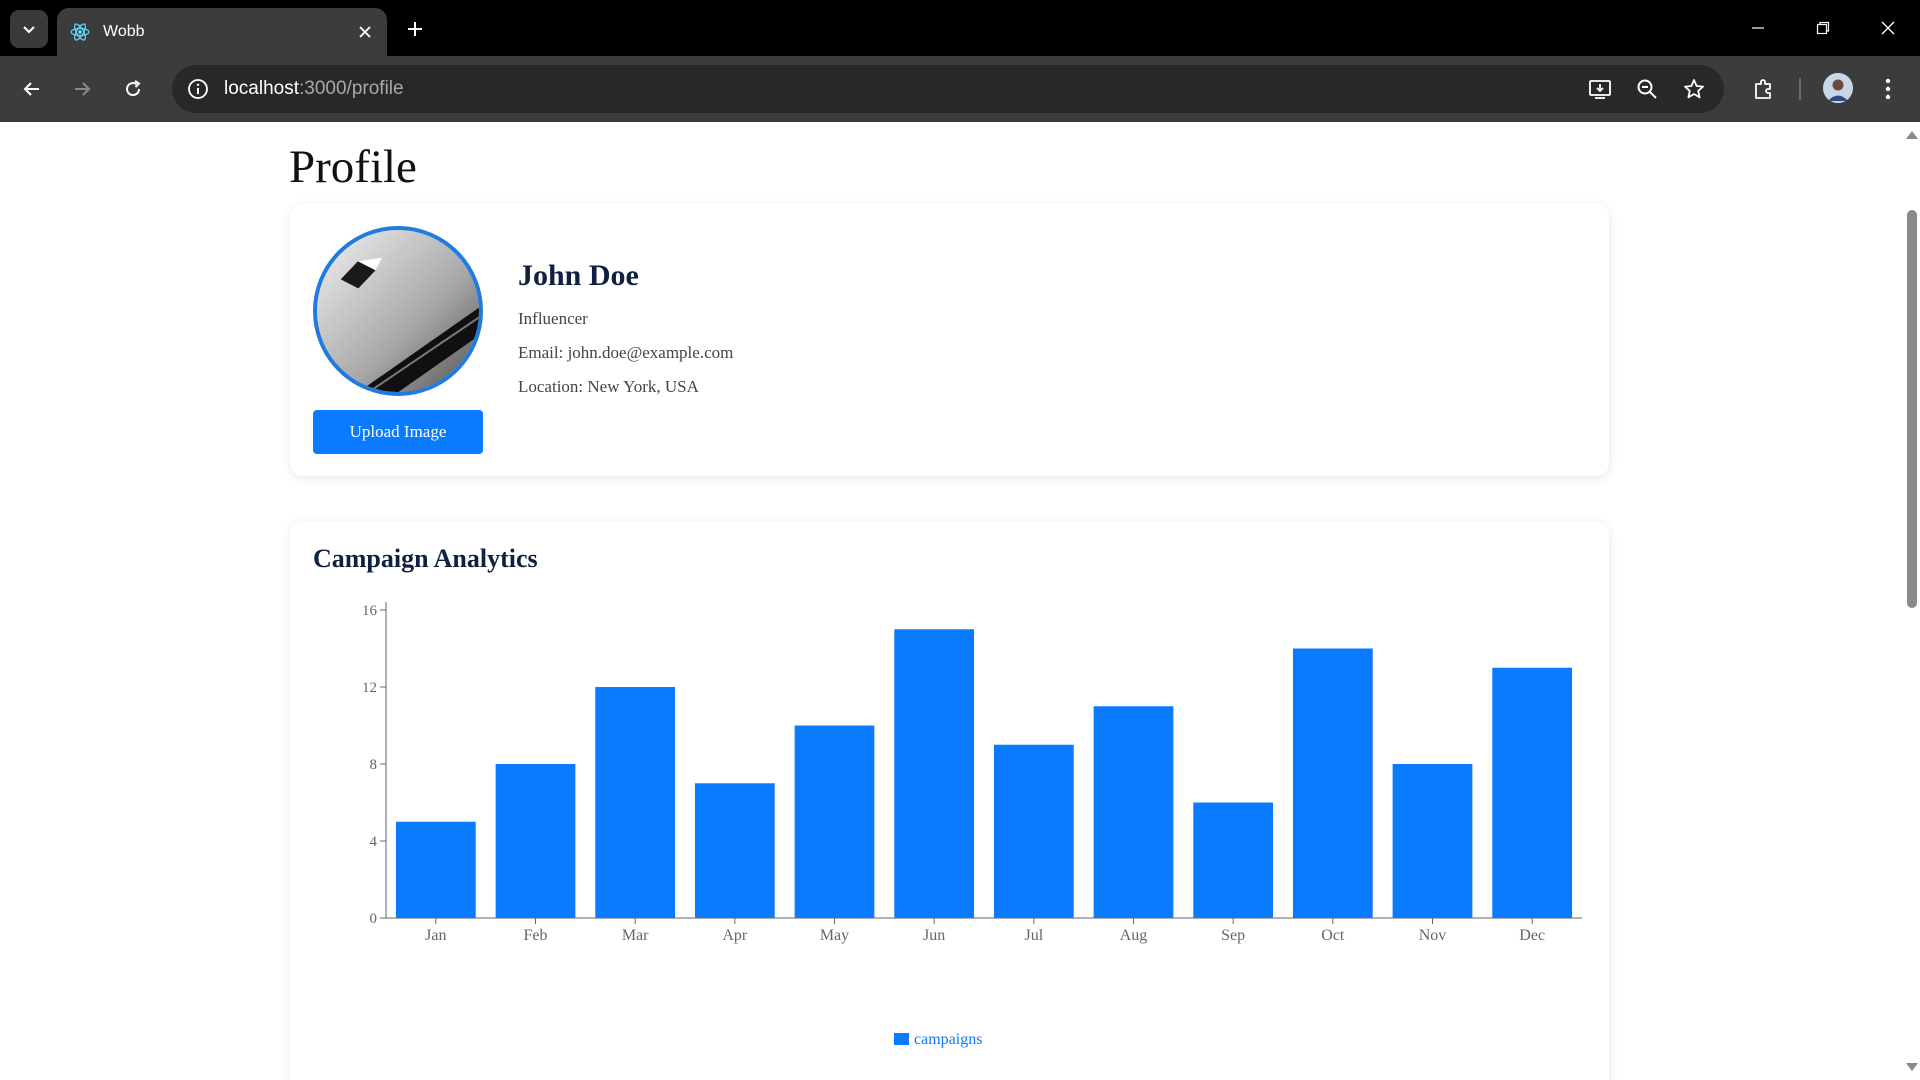 The image size is (1920, 1080). I want to click on reload-button, so click(133, 89).